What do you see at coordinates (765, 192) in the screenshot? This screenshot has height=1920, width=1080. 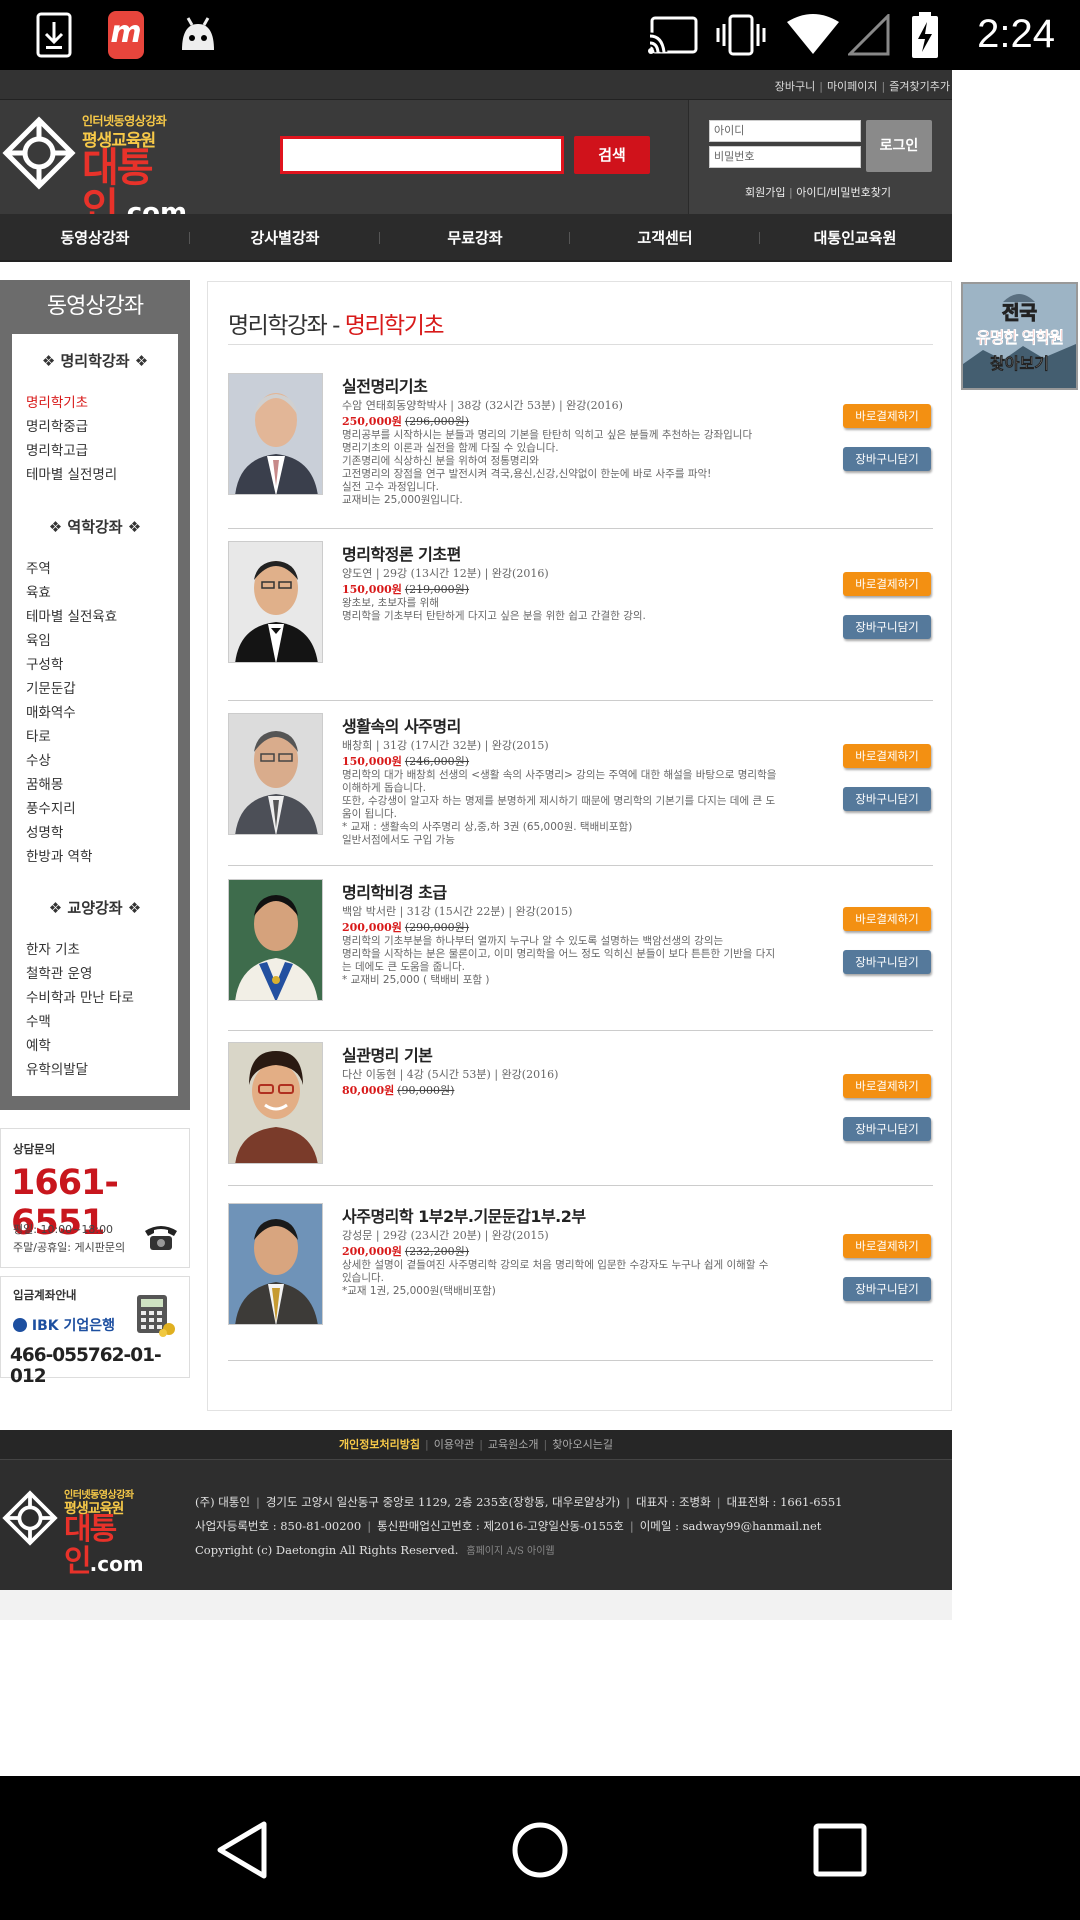 I see `join-link: 회원가입` at bounding box center [765, 192].